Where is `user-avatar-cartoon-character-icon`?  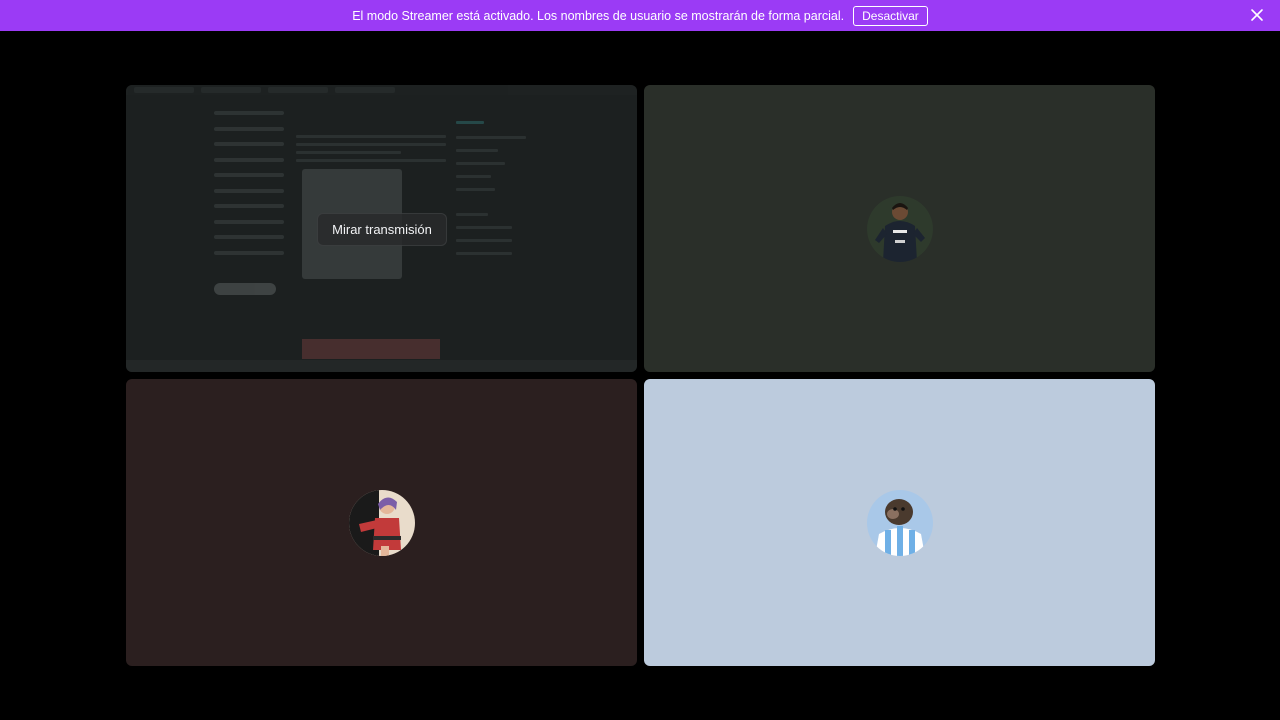
user-avatar-cartoon-character-icon is located at coordinates (381, 522).